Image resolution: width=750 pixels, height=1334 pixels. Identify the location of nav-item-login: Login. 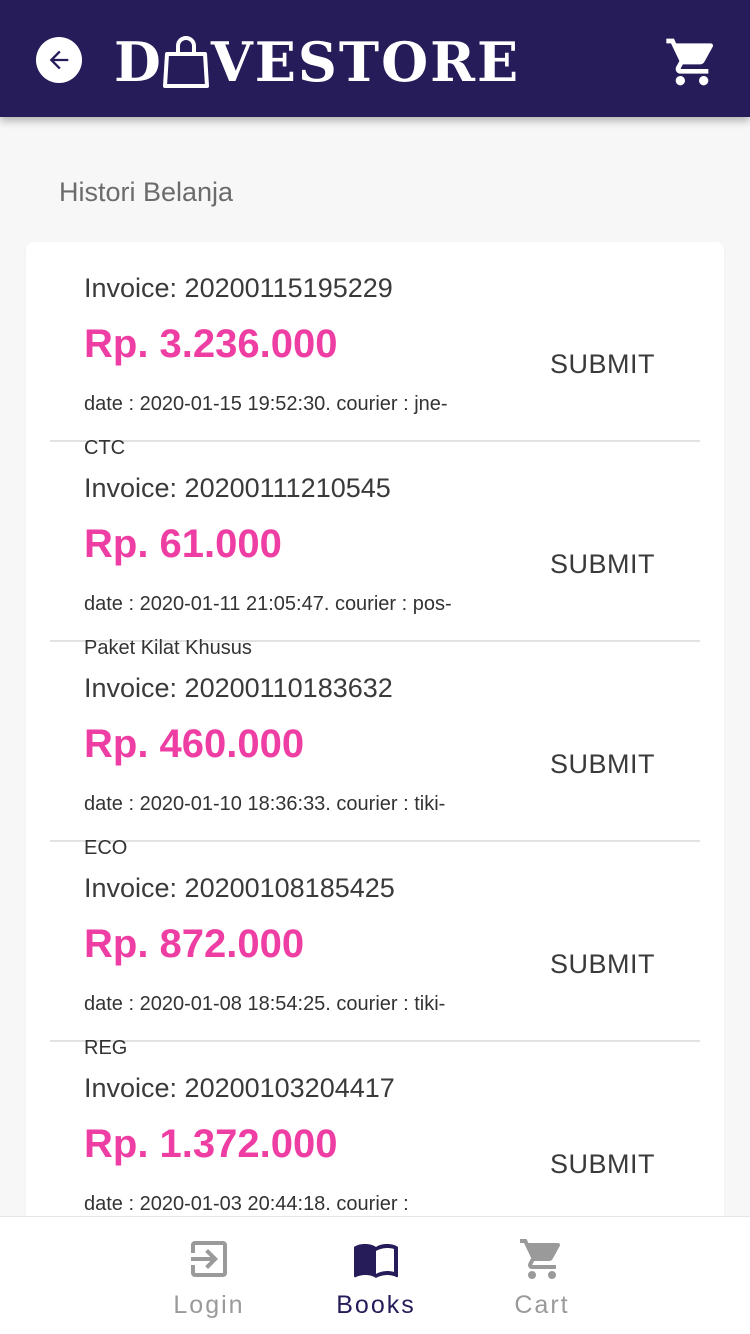
(209, 1275).